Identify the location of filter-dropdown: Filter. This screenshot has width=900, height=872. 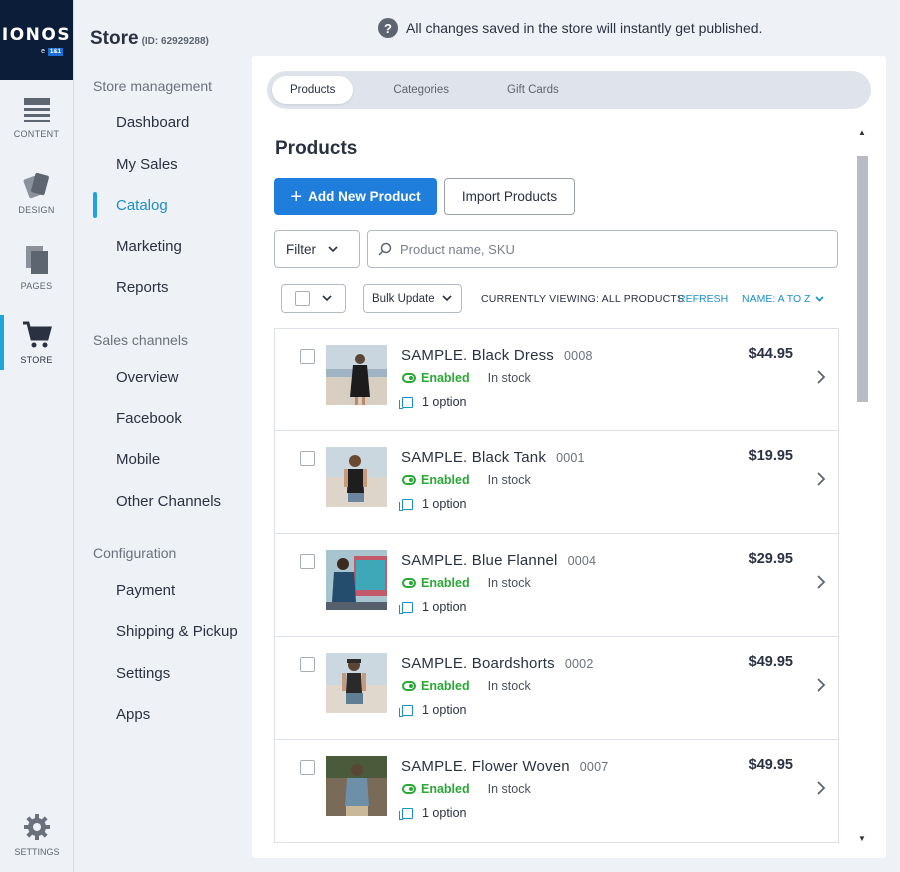
(317, 249).